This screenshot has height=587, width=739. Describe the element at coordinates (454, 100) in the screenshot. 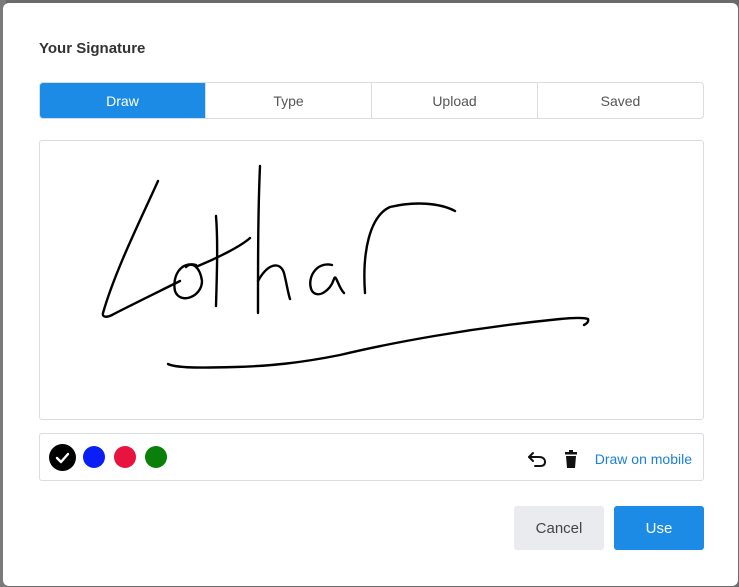

I see `tab-upload: Upload` at that location.